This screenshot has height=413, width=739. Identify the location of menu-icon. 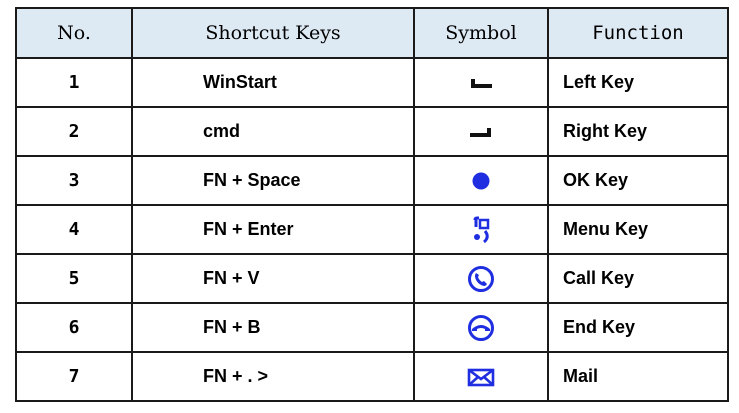
(481, 230).